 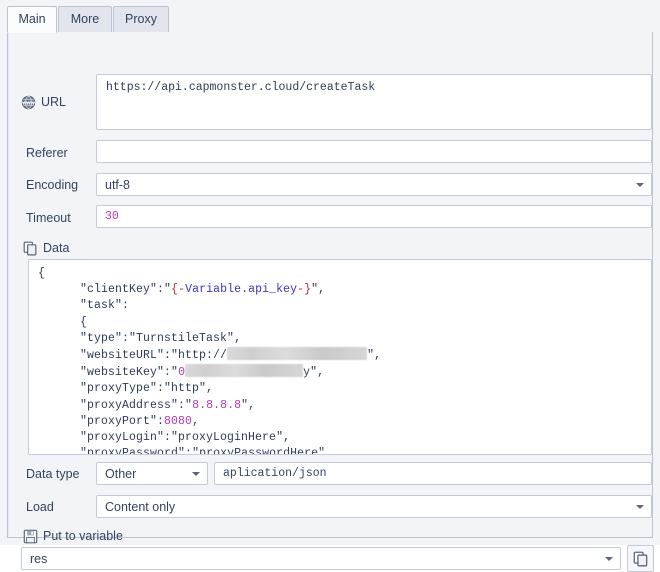 I want to click on encoding-combobox: utf-8, so click(x=374, y=184).